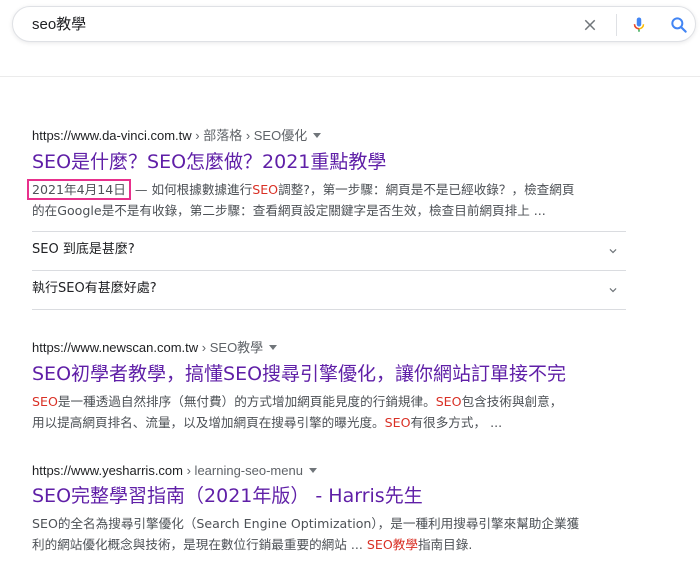 This screenshot has width=700, height=587. I want to click on result-title: SEO是什麼？SEO怎麼做？2021重點教學, so click(332, 162).